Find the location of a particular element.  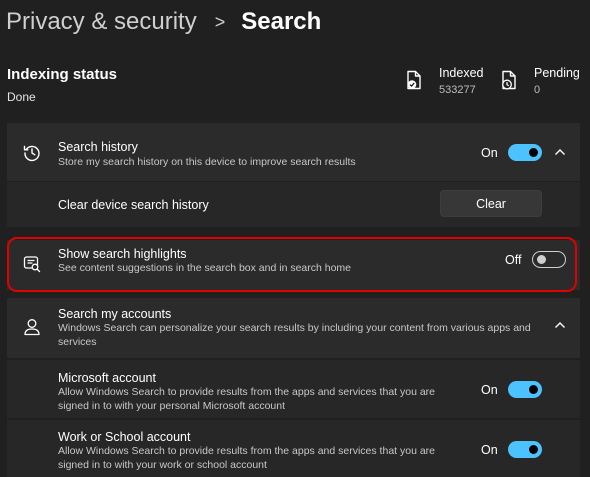

person-icon is located at coordinates (32, 327).